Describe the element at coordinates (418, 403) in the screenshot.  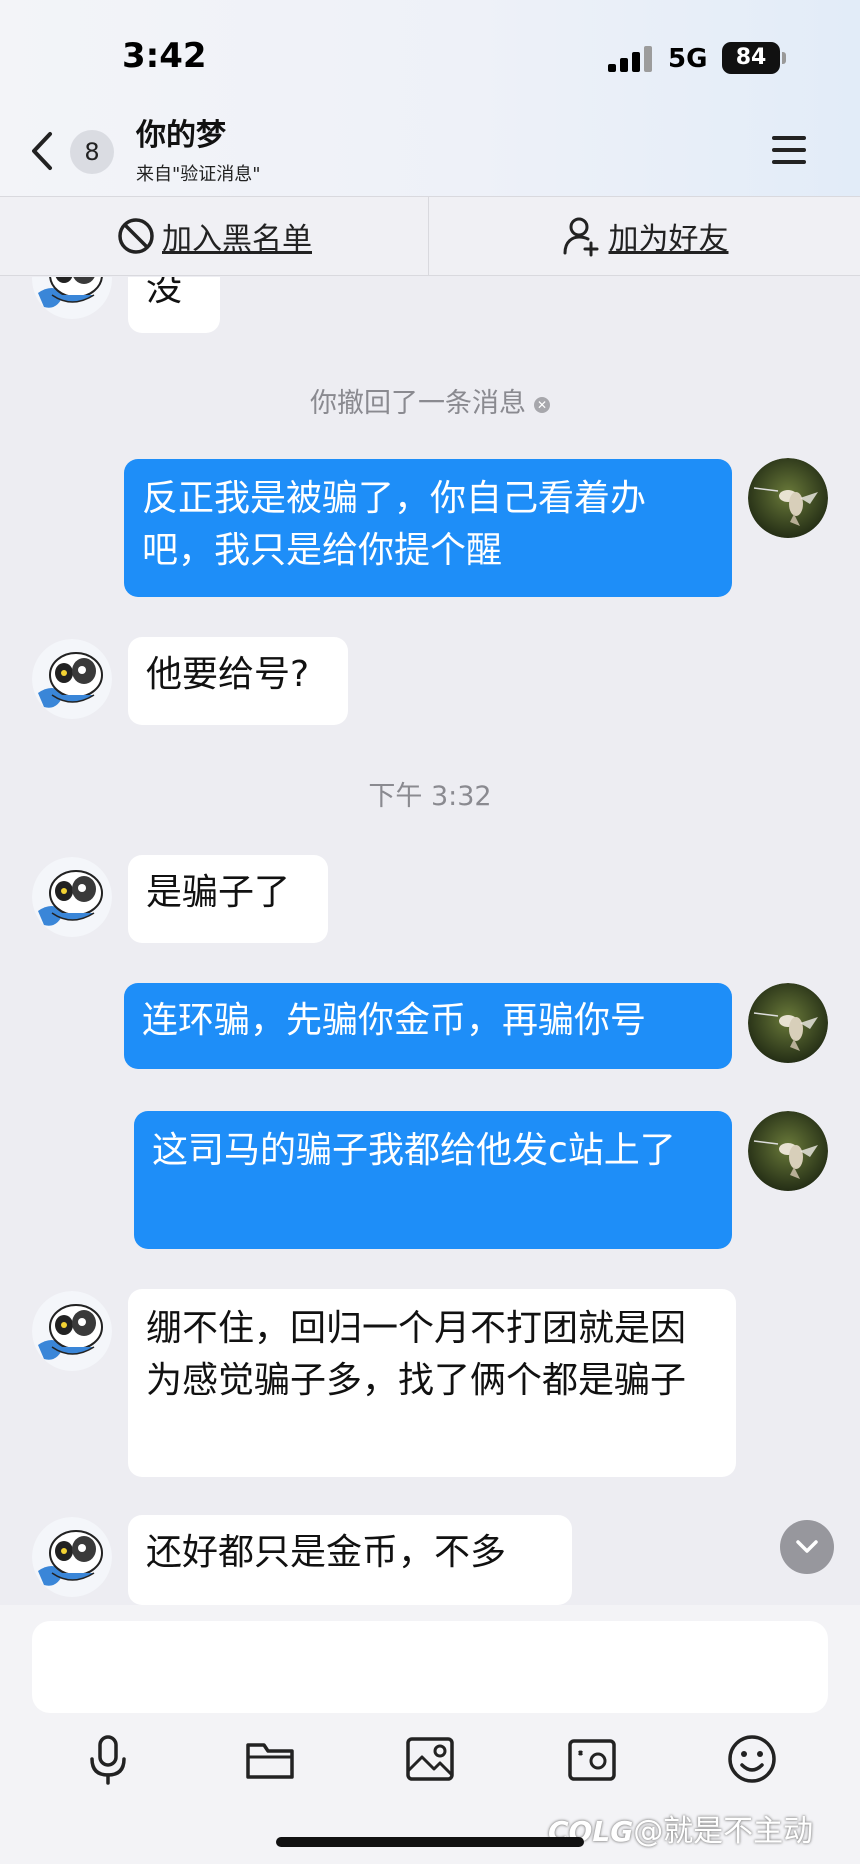
I see `recall-notice-text: 你撤回了一条消息` at that location.